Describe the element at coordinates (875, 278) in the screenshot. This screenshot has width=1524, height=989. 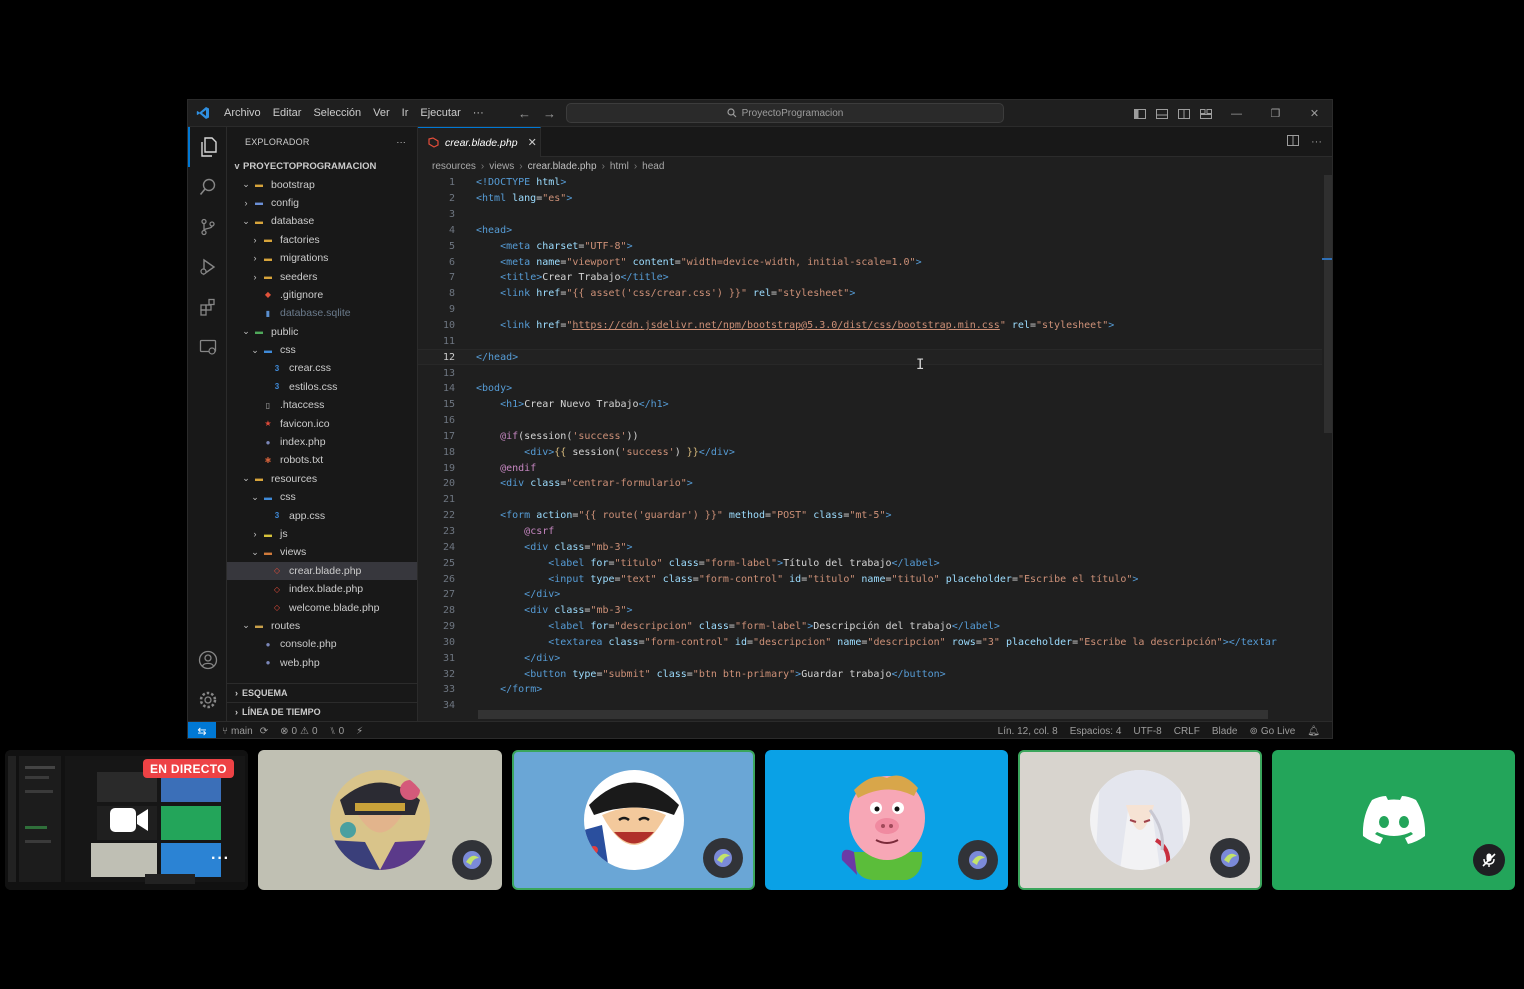
I see `code-line: 7 <title>Crear Trabajo</title>` at that location.